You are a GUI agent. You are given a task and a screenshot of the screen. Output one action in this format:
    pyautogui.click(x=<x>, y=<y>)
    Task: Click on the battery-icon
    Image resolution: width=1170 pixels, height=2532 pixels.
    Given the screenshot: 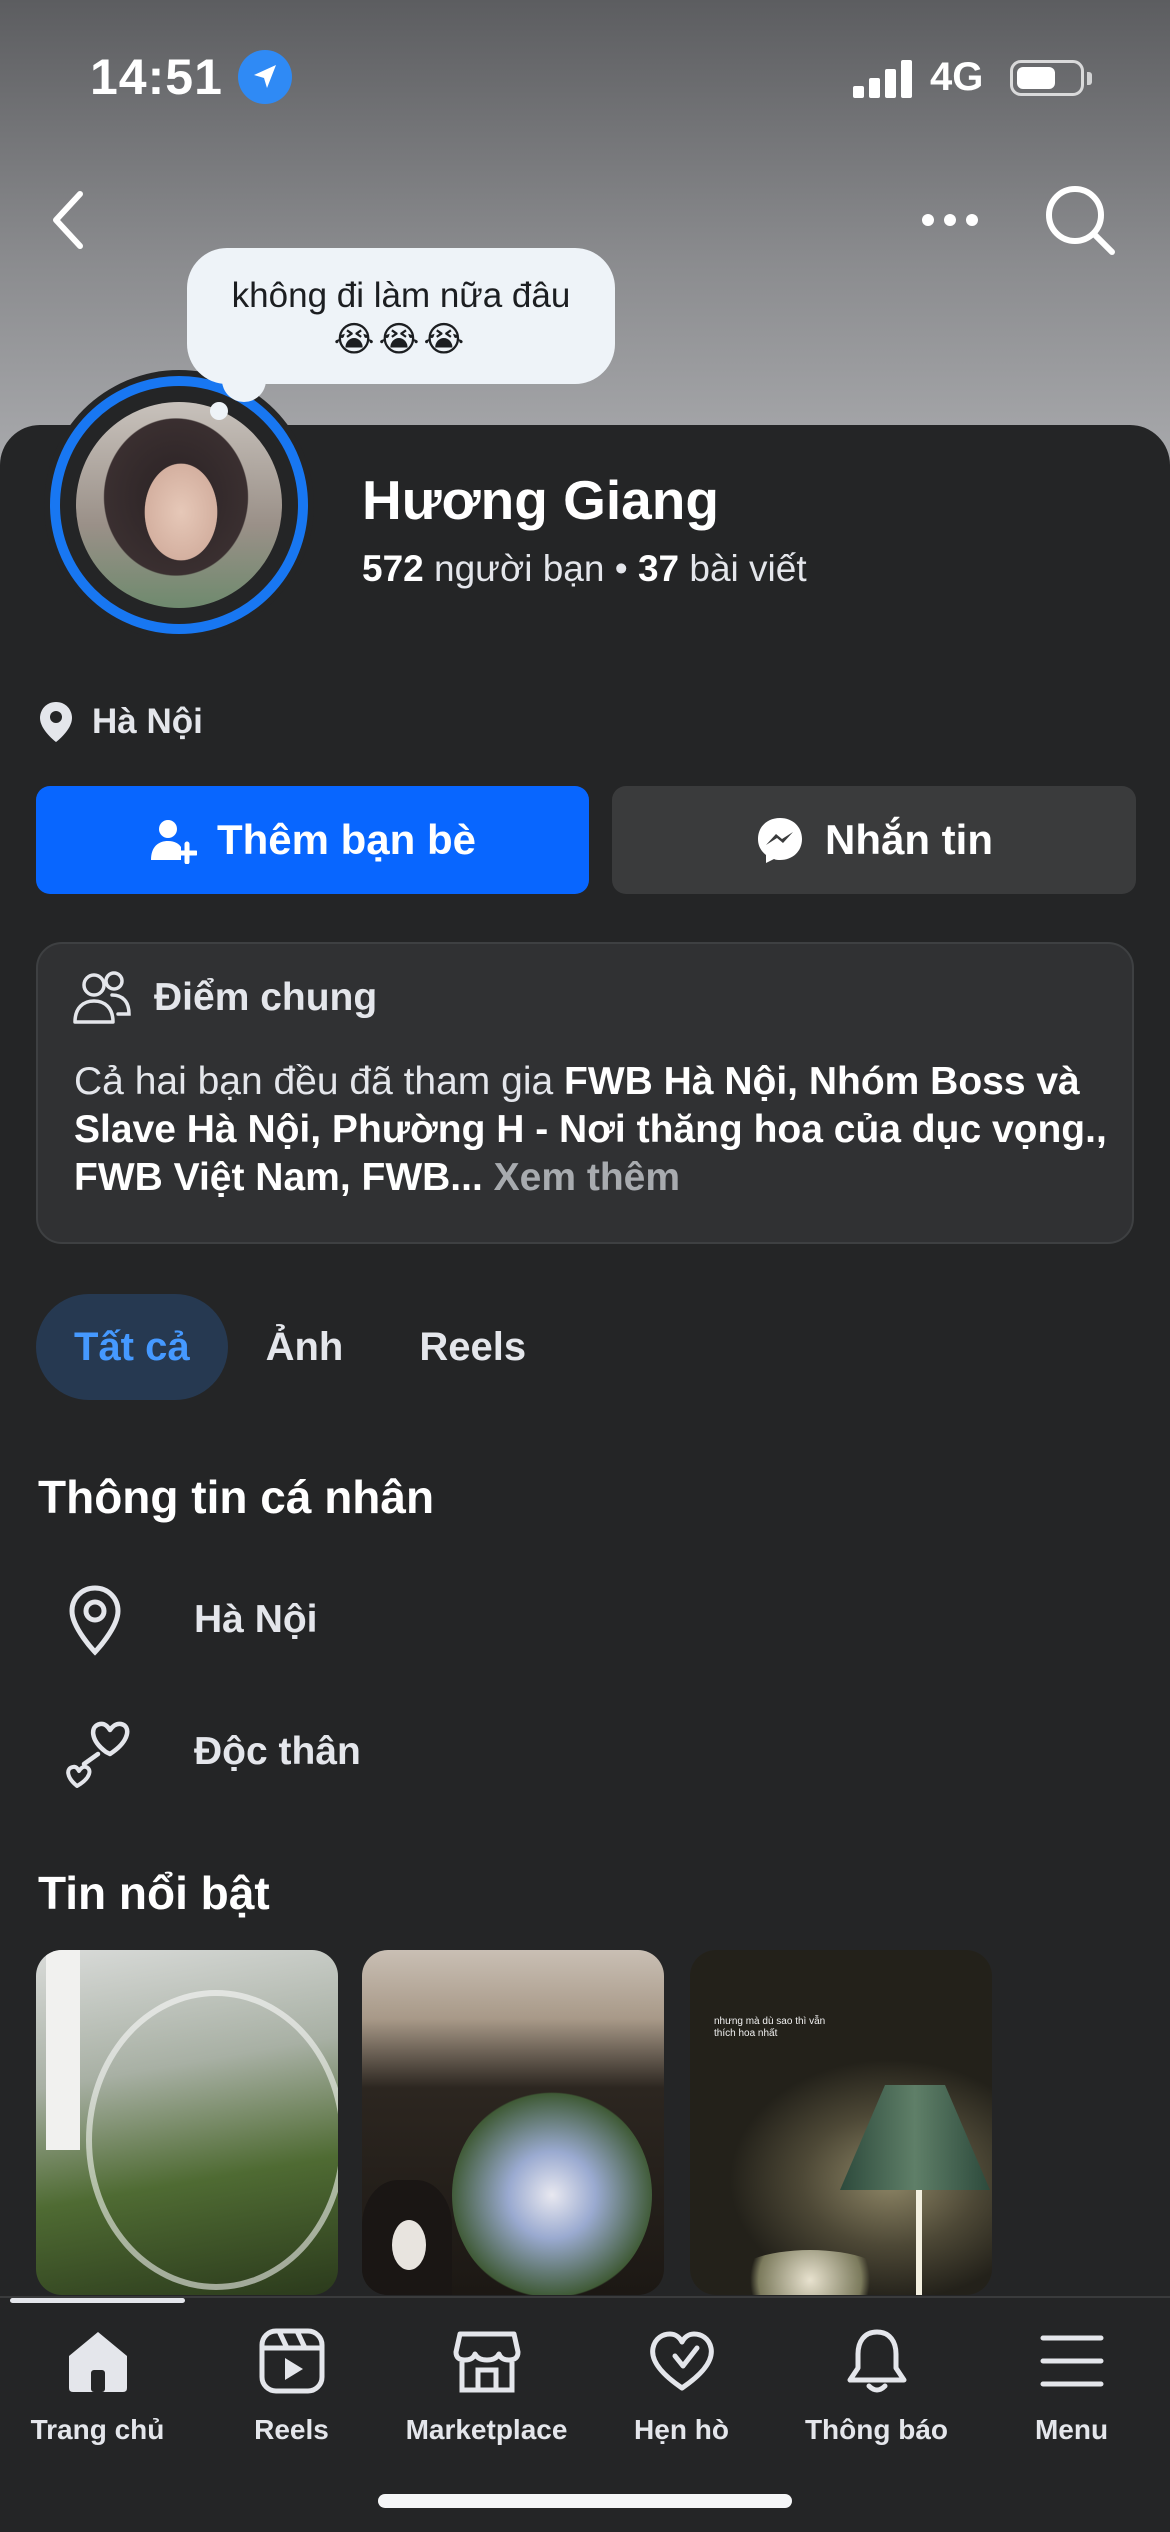 What is the action you would take?
    pyautogui.click(x=1047, y=78)
    